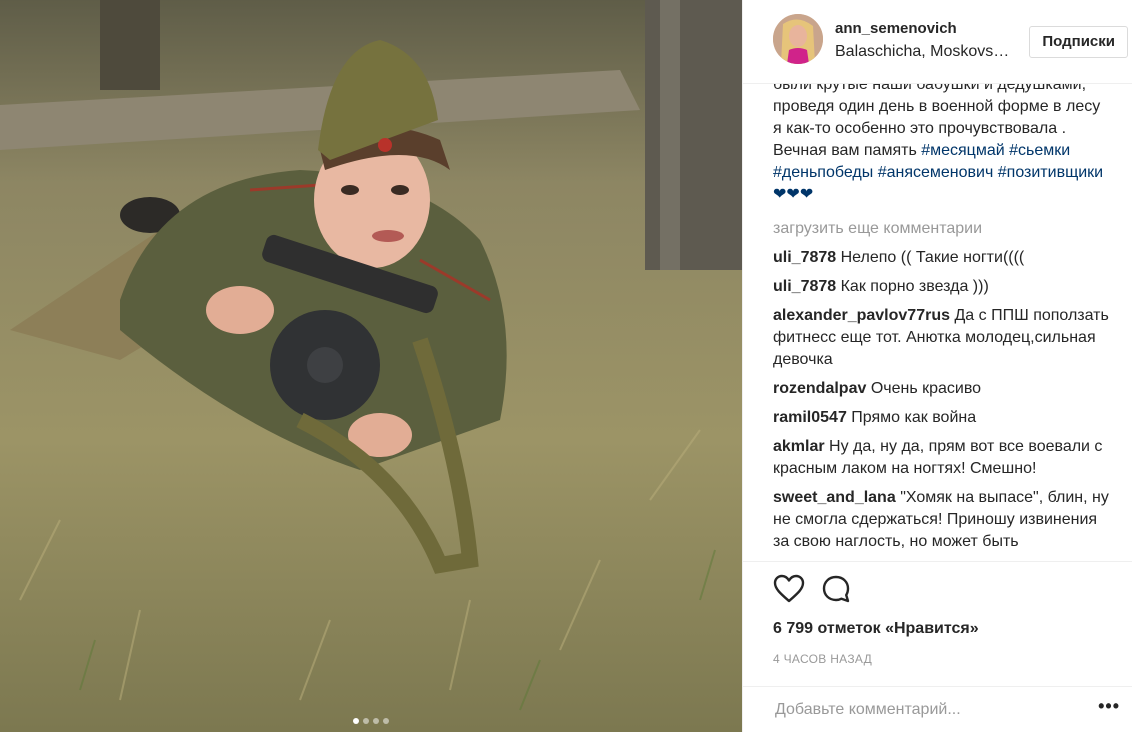 The width and height of the screenshot is (1132, 732). What do you see at coordinates (836, 590) in the screenshot?
I see `comment-bubble-icon` at bounding box center [836, 590].